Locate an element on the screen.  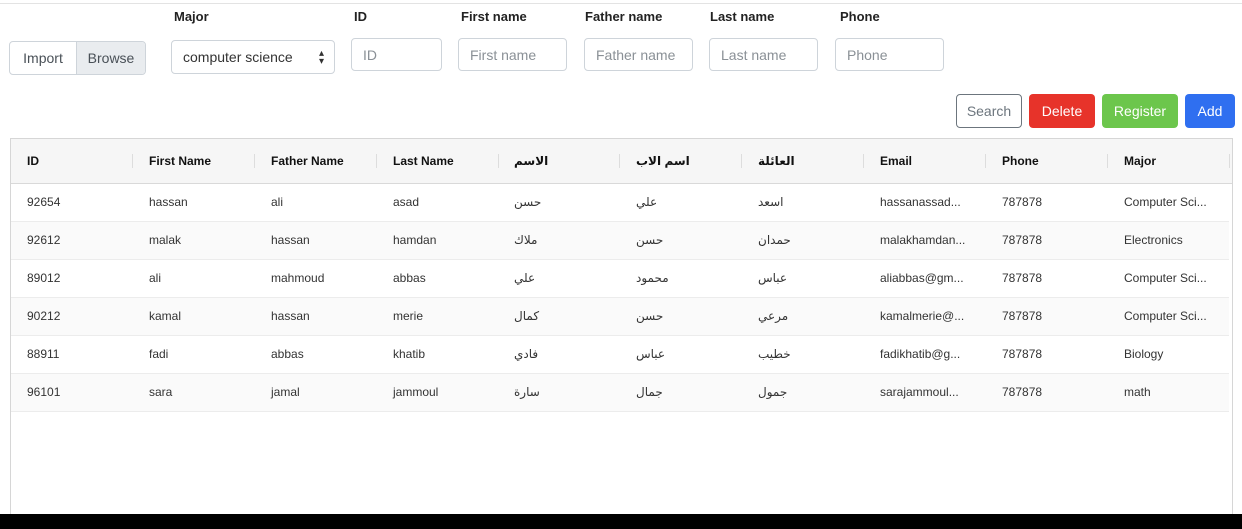
id-label: ID is located at coordinates (360, 16).